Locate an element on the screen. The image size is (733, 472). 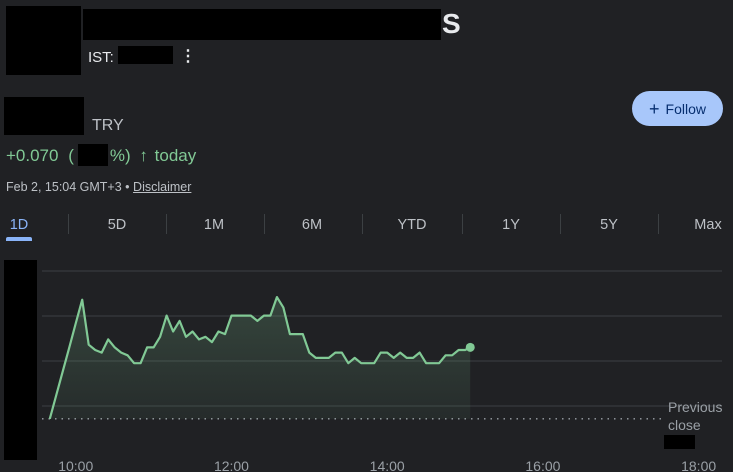
arrow-up-icon: ↑ is located at coordinates (143, 155).